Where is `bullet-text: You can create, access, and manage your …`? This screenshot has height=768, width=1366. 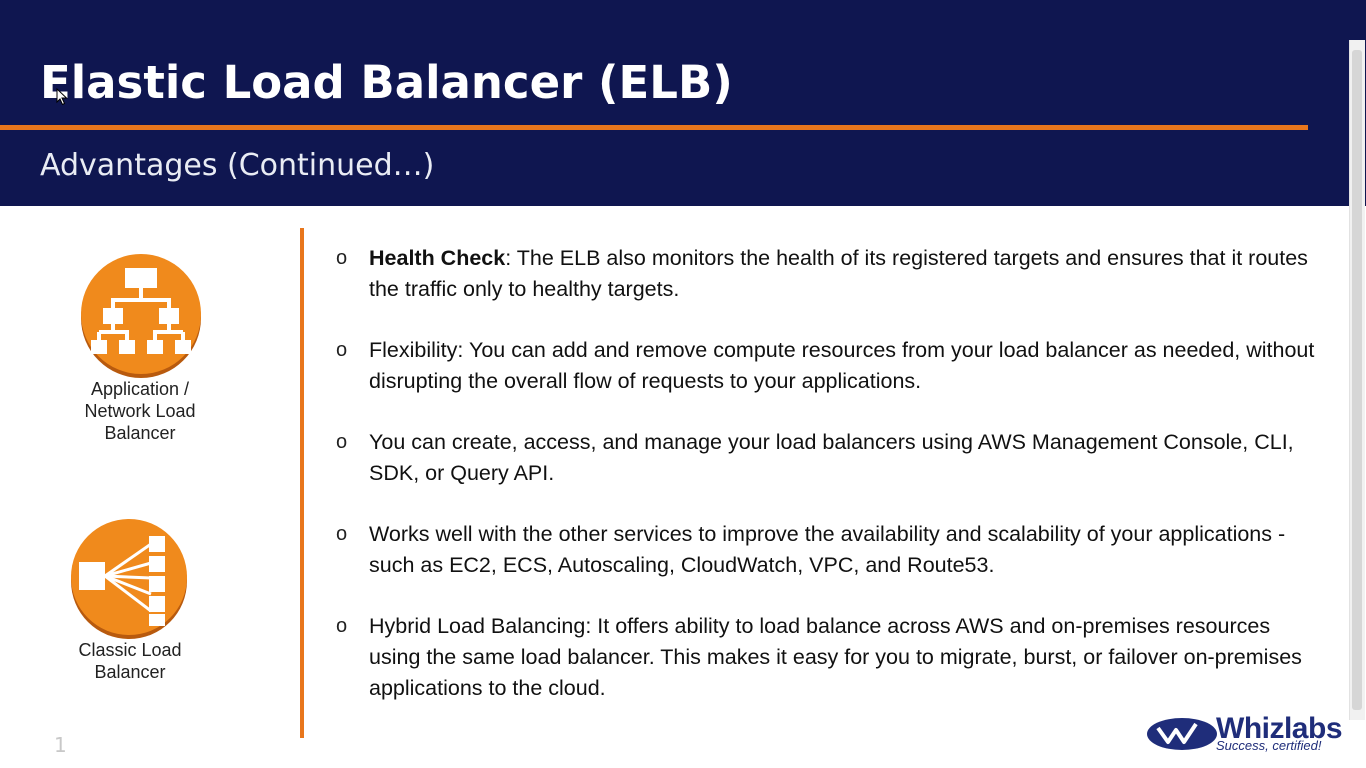
bullet-text: You can create, access, and manage your … is located at coordinates (831, 457).